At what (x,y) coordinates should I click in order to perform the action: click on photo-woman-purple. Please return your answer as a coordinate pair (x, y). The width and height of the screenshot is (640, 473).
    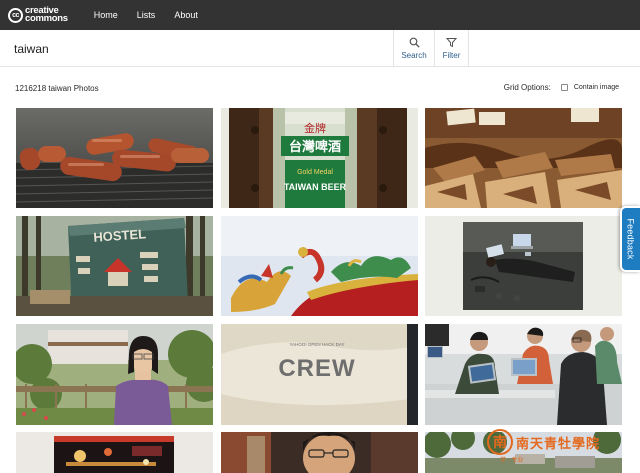
    Looking at the image, I should click on (114, 374).